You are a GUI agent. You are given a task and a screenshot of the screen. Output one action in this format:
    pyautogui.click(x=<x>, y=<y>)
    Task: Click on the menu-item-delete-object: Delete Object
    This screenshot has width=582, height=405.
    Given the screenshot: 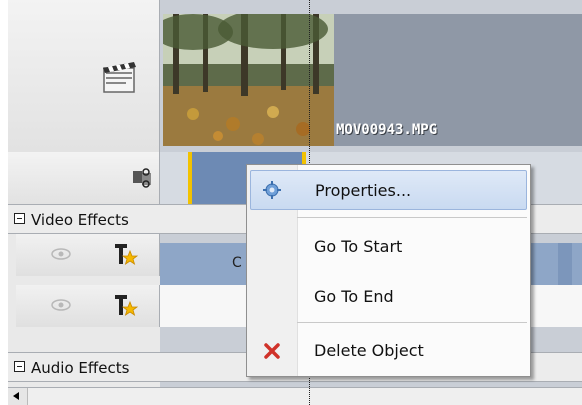 What is the action you would take?
    pyautogui.click(x=388, y=351)
    